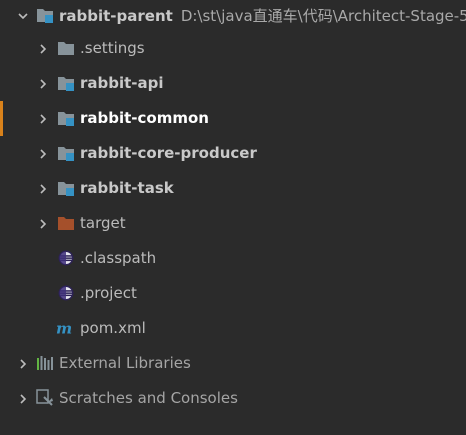 This screenshot has width=466, height=435. What do you see at coordinates (233, 48) in the screenshot?
I see `tree-row-settings: .settings` at bounding box center [233, 48].